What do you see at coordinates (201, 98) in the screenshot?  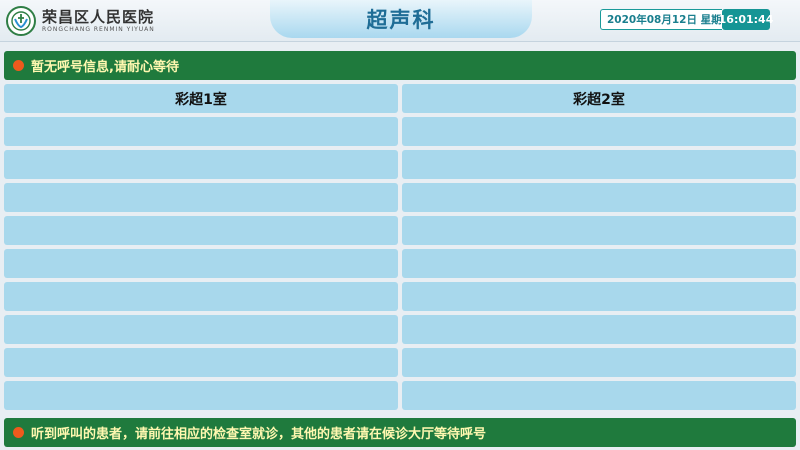 I see `room-header: 彩超1室` at bounding box center [201, 98].